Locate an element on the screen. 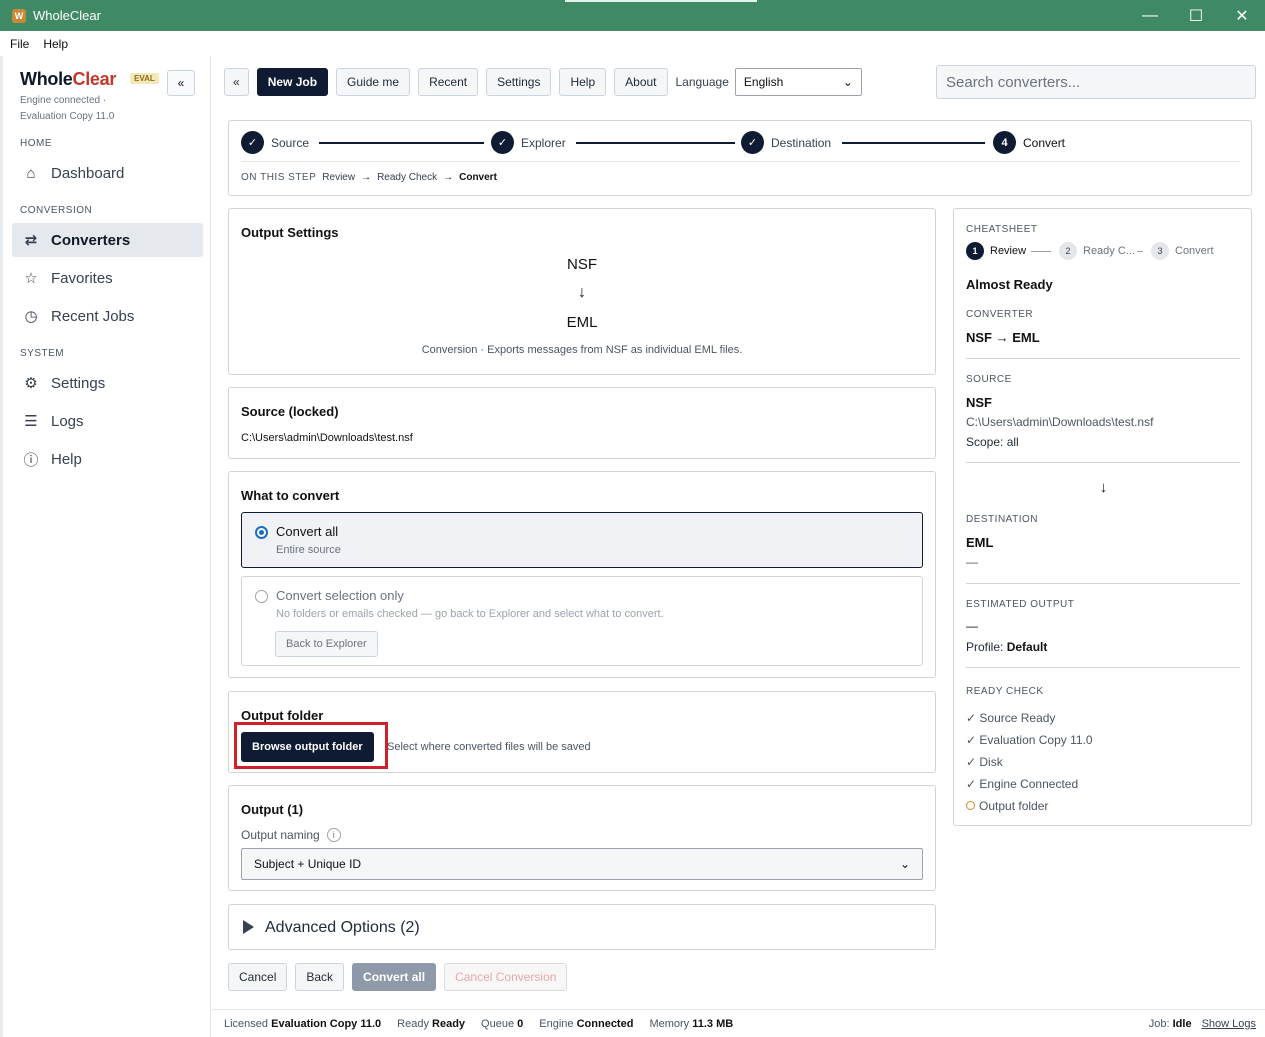 Image resolution: width=1265 pixels, height=1037 pixels. card-title: What to convert is located at coordinates (290, 495).